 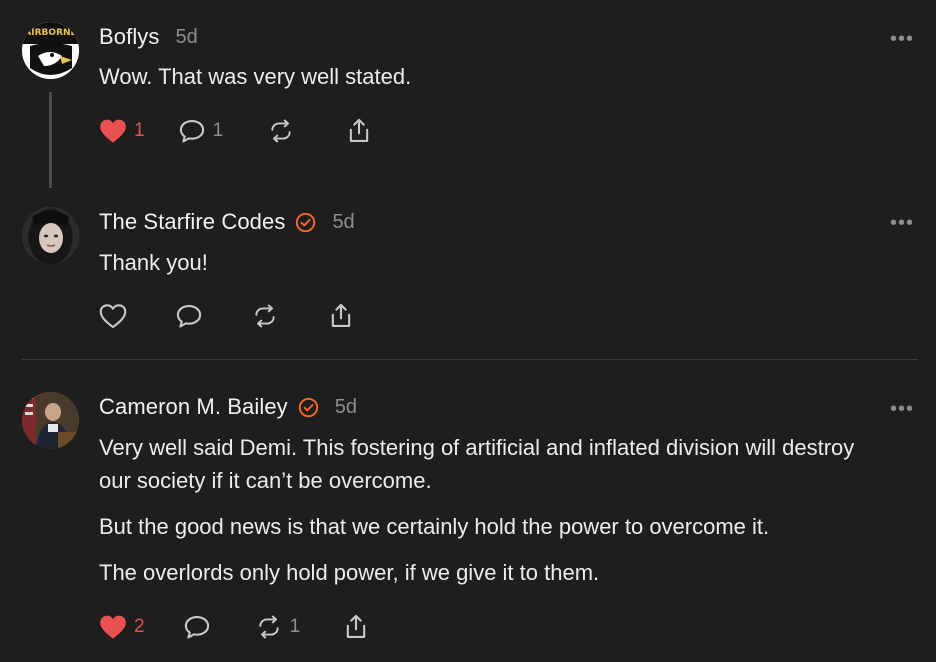 I want to click on comment-header: Cameron M. Bailey 5d, so click(x=228, y=407).